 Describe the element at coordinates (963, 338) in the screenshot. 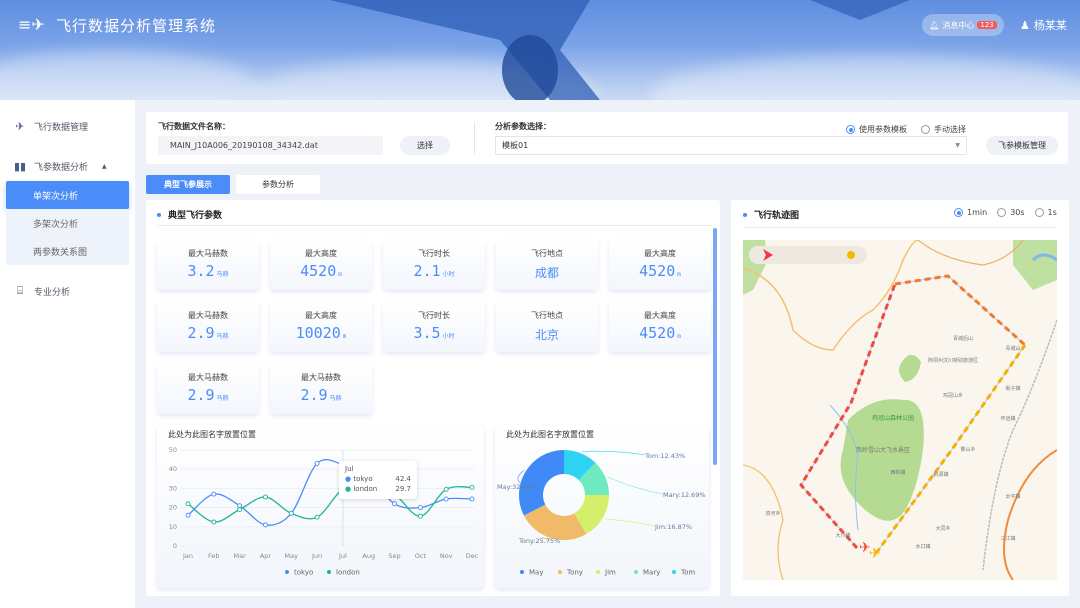

I see `map-place-label: 青城后山` at that location.